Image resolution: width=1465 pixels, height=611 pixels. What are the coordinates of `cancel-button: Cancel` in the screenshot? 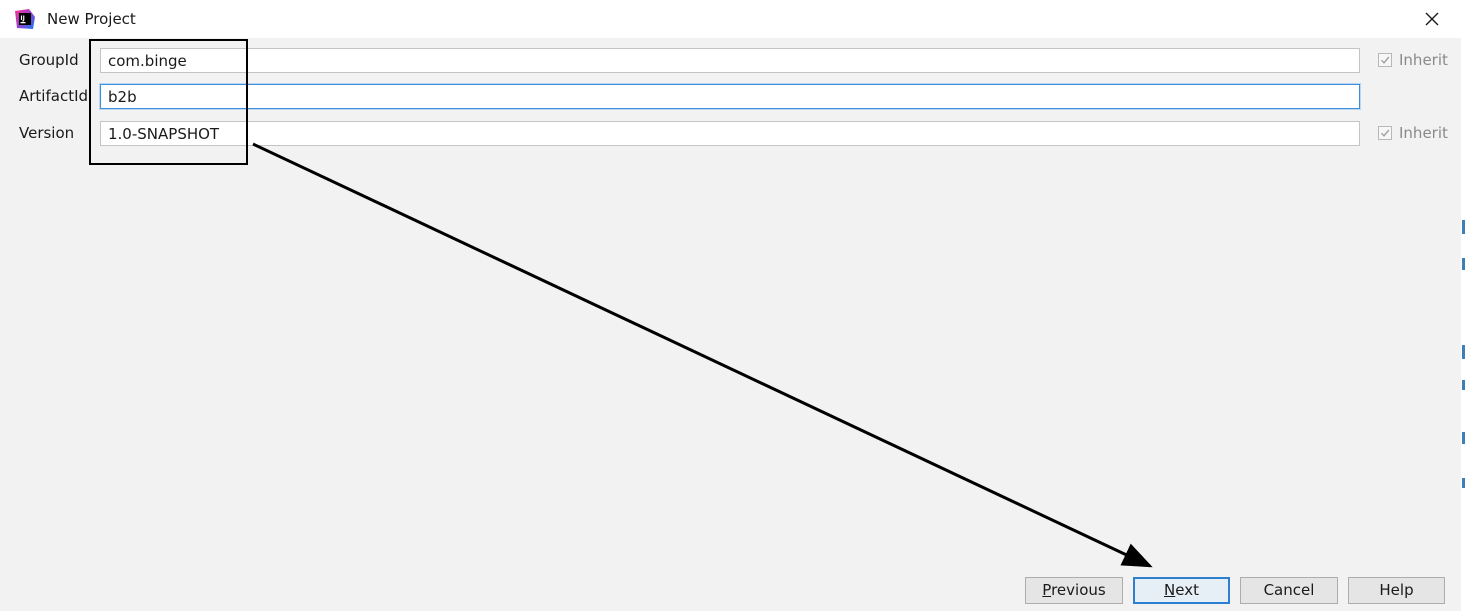 It's located at (1289, 590).